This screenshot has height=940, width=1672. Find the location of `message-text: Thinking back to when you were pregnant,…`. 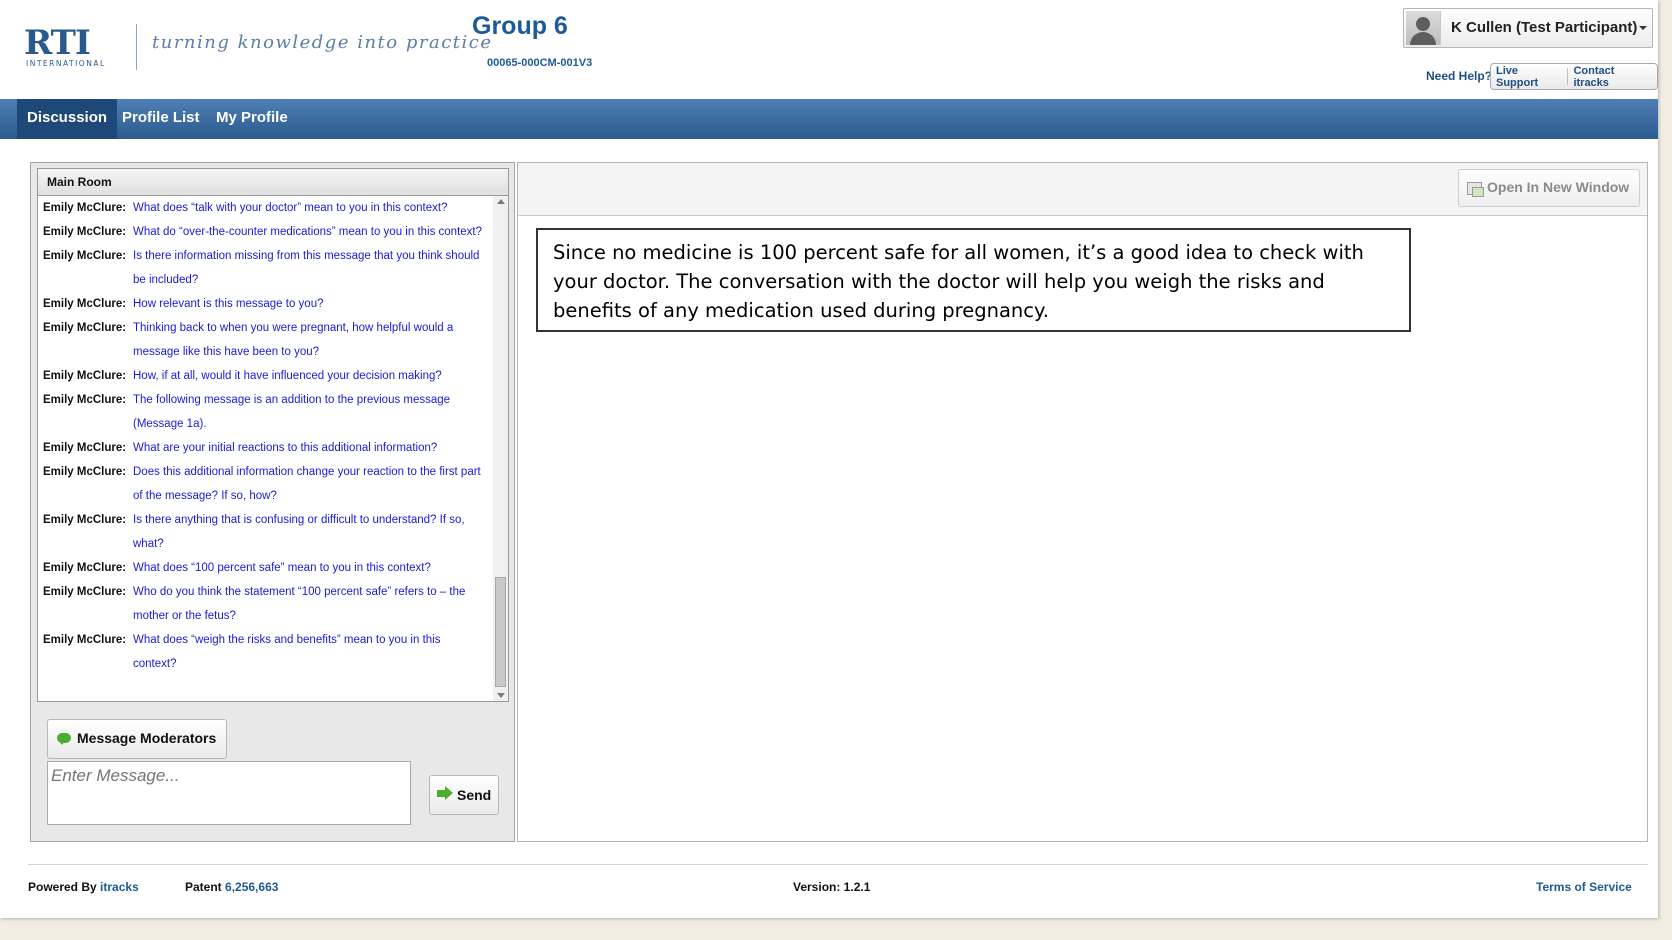

message-text: Thinking back to when you were pregnant,… is located at coordinates (293, 340).